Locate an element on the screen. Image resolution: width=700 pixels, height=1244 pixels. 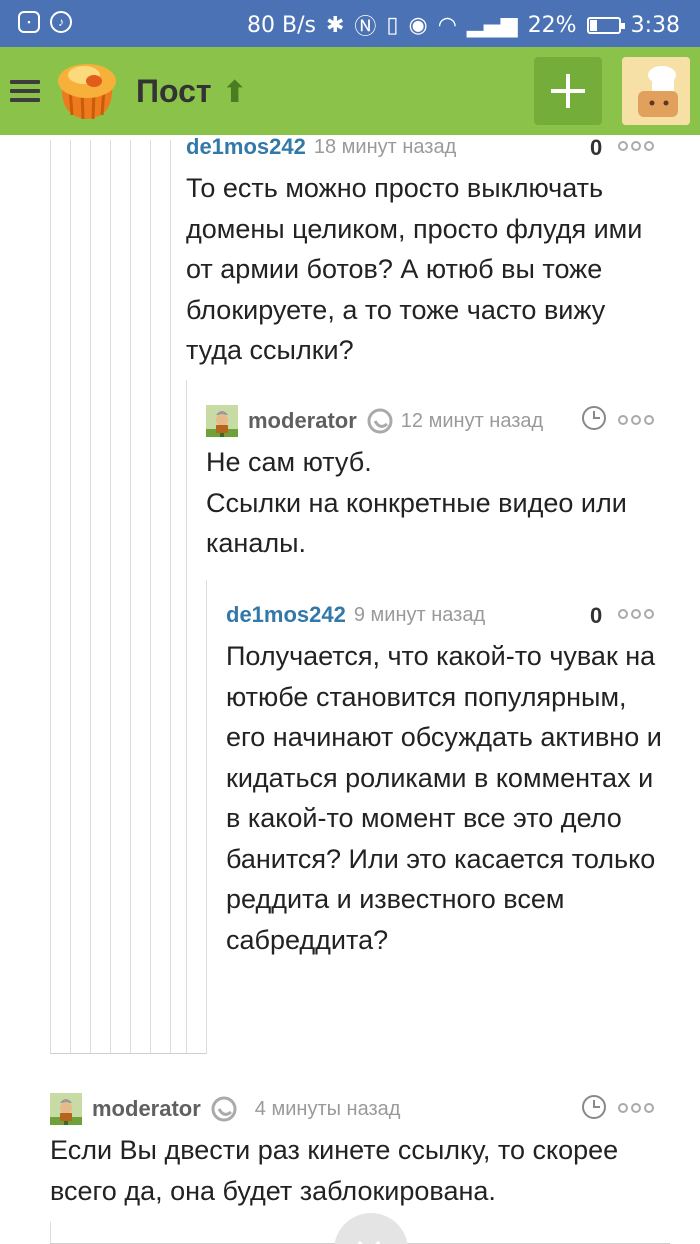
signal-icon: ▂▄▆ is located at coordinates (492, 25).